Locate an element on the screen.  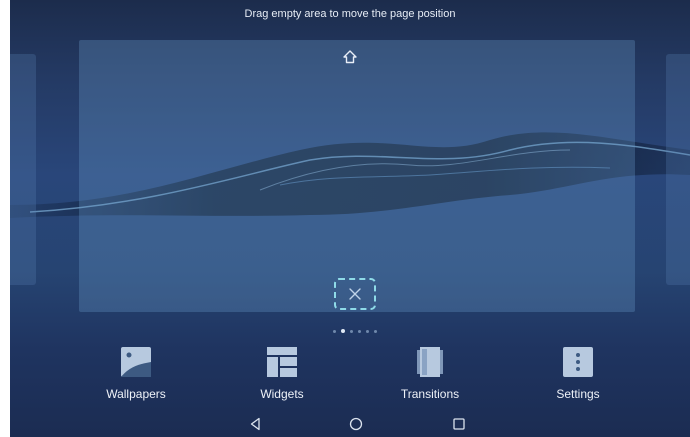
back-icon is located at coordinates (256, 424).